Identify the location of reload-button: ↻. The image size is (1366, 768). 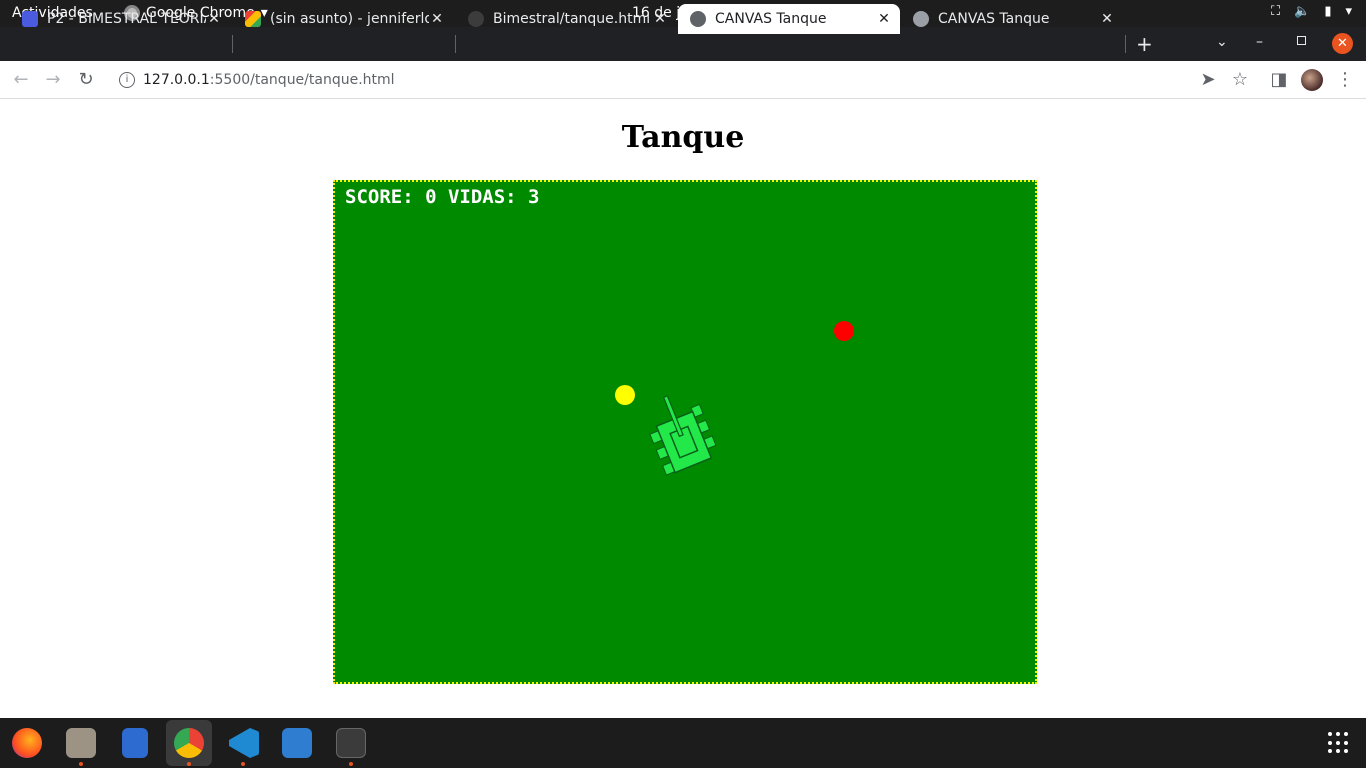
(86, 79).